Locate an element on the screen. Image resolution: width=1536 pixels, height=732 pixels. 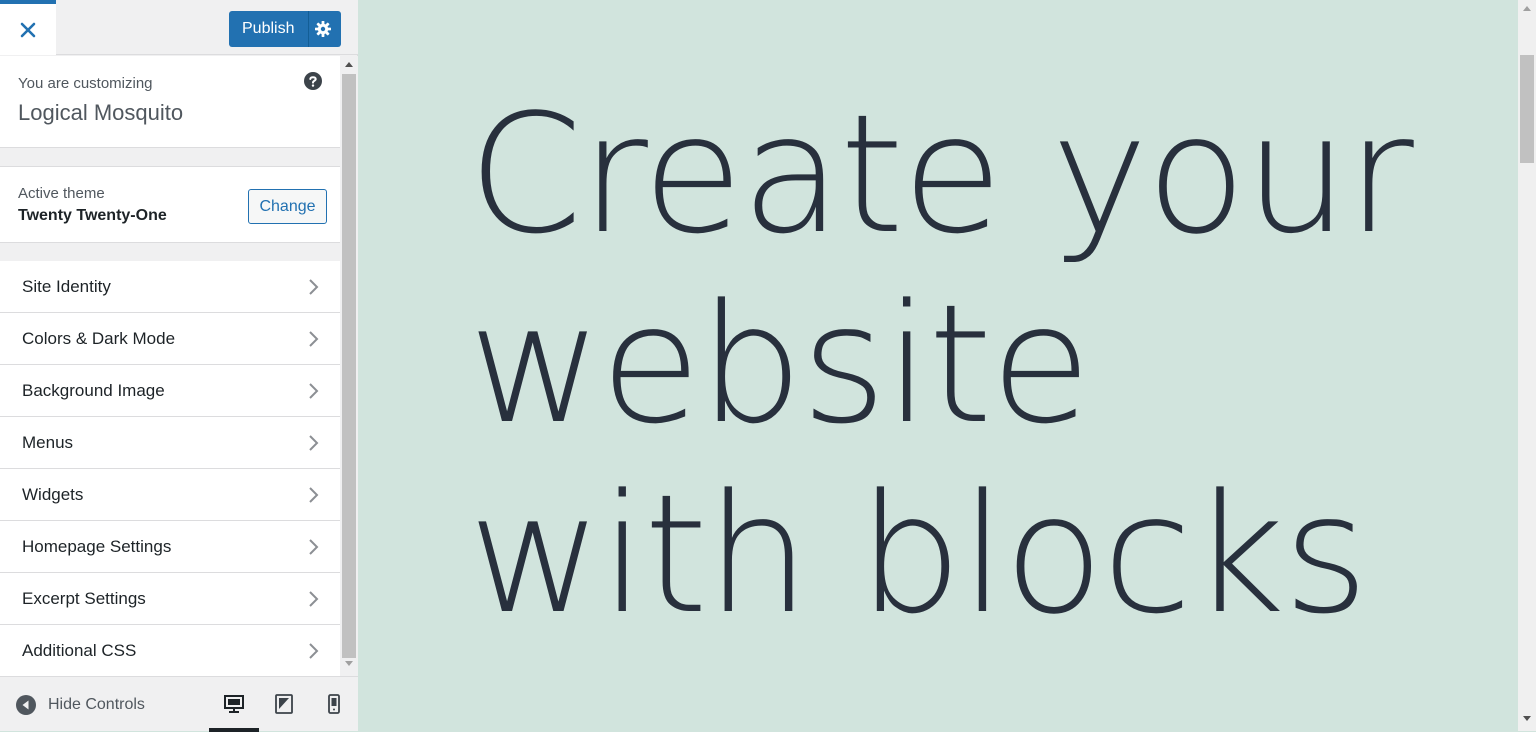
publish-divider is located at coordinates (308, 29).